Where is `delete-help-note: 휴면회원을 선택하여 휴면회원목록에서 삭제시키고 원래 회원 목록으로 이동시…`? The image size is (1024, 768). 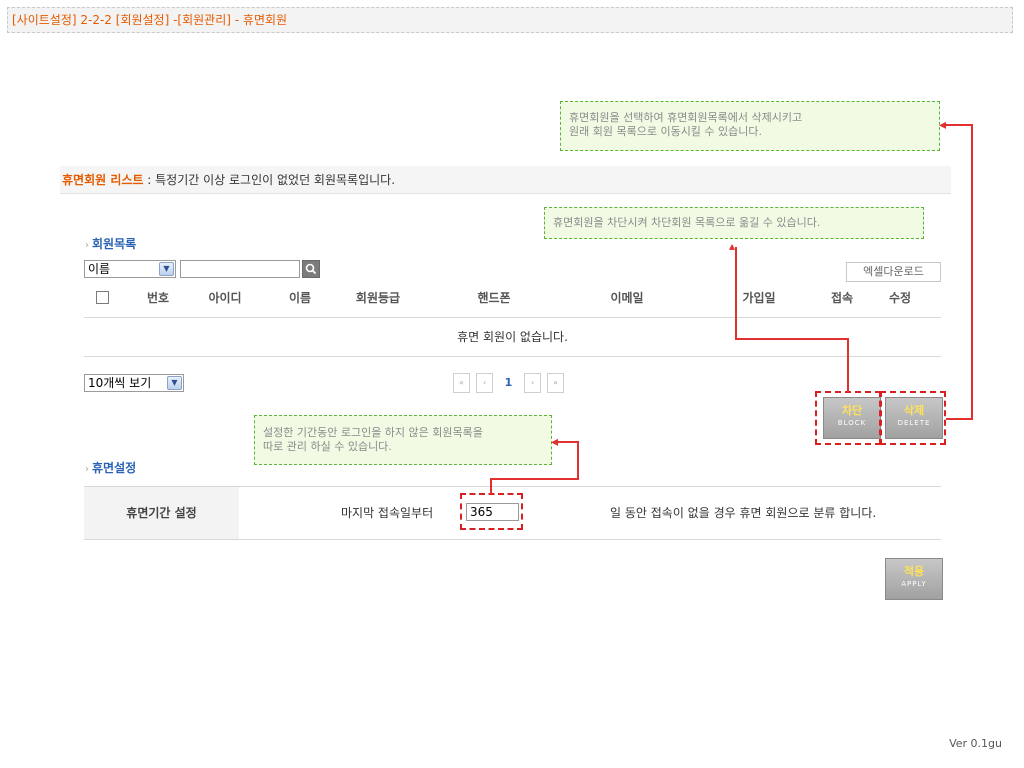 delete-help-note: 휴면회원을 선택하여 휴면회원목록에서 삭제시키고 원래 회원 목록으로 이동시… is located at coordinates (750, 126).